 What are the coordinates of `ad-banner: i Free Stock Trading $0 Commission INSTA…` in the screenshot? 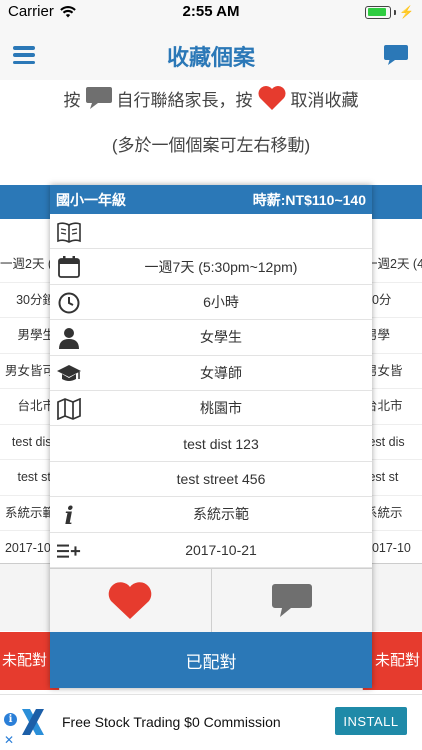 It's located at (211, 722).